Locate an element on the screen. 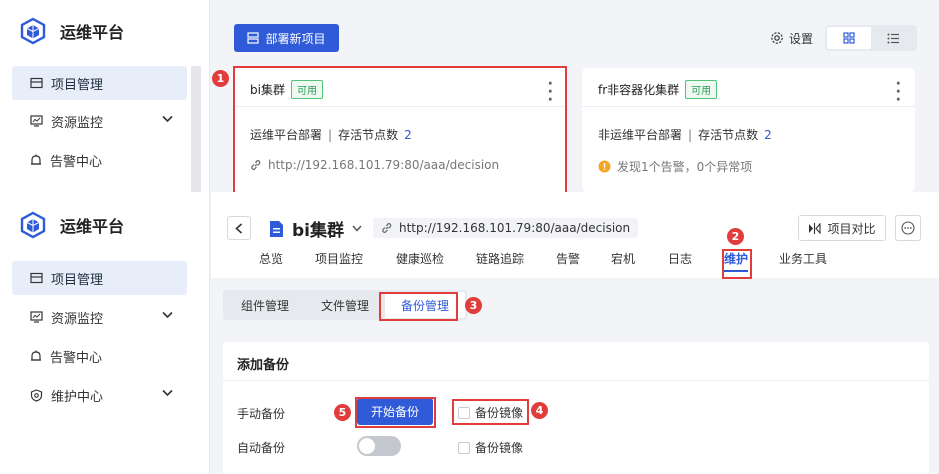 Image resolution: width=939 pixels, height=474 pixels. card-warning: 发现1个告警，0个异常项 is located at coordinates (675, 166).